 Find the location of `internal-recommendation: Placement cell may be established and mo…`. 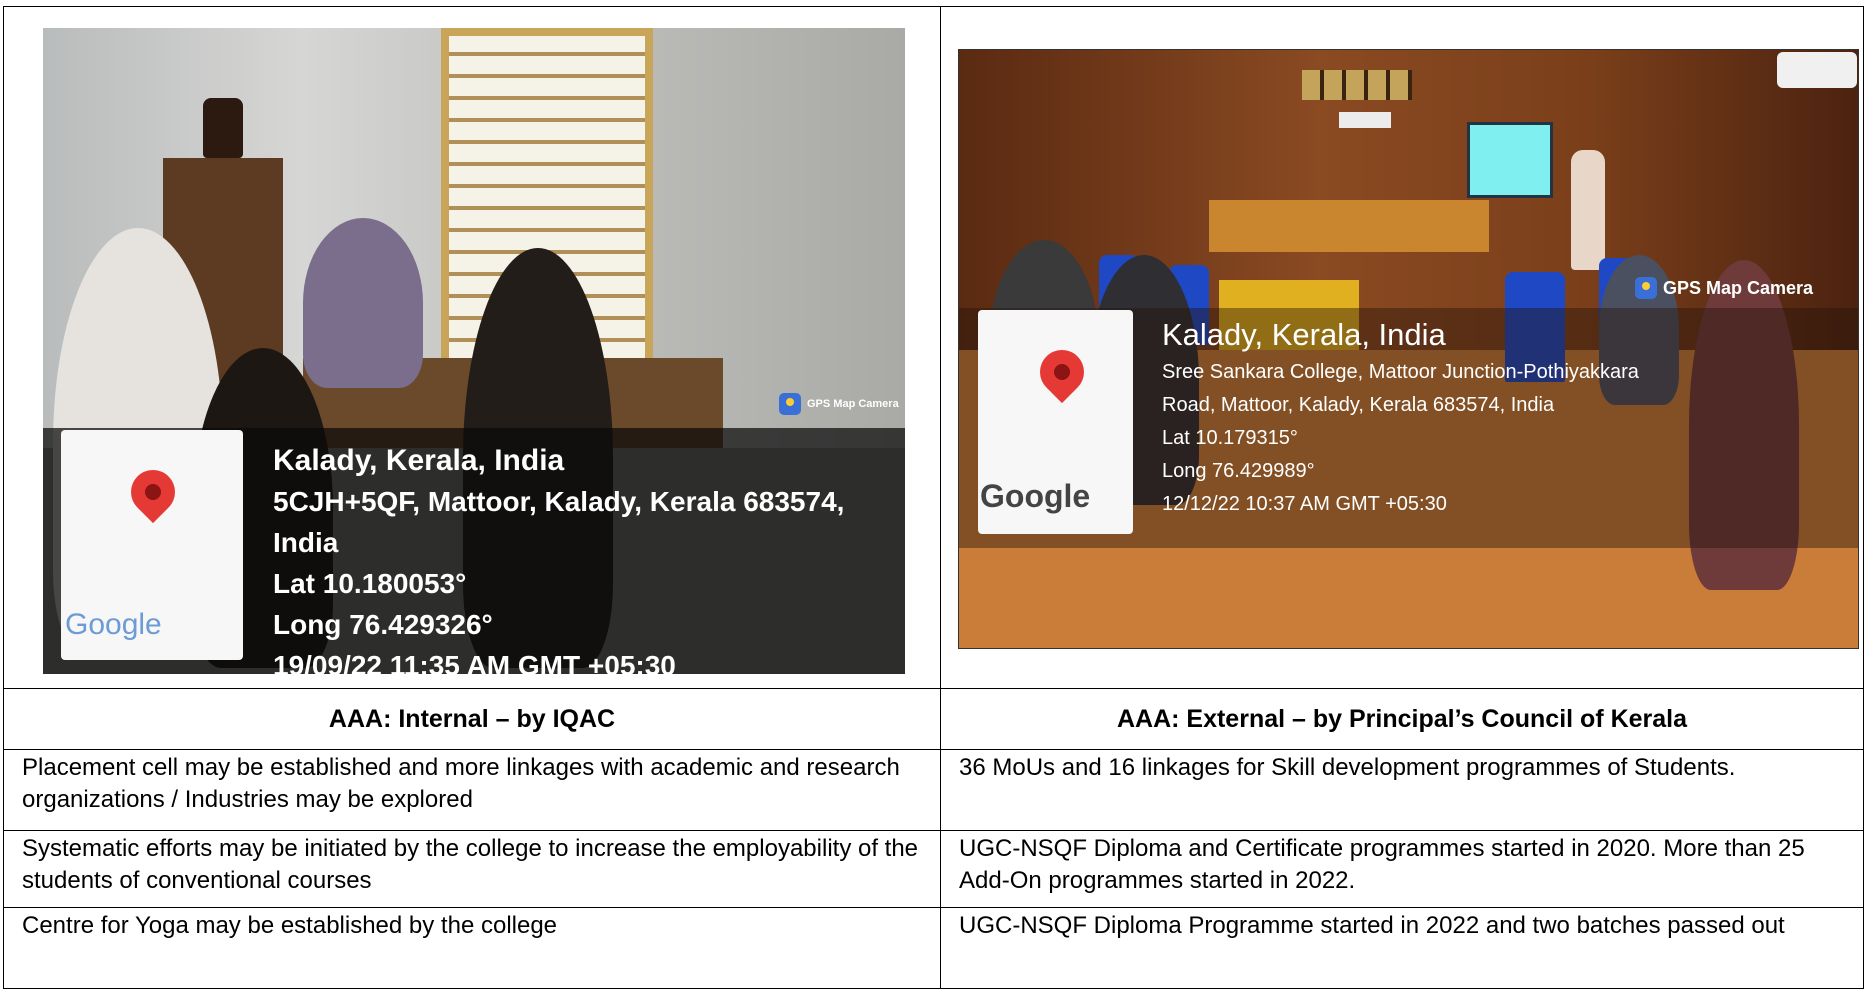

internal-recommendation: Placement cell may be established and mo… is located at coordinates (472, 790).